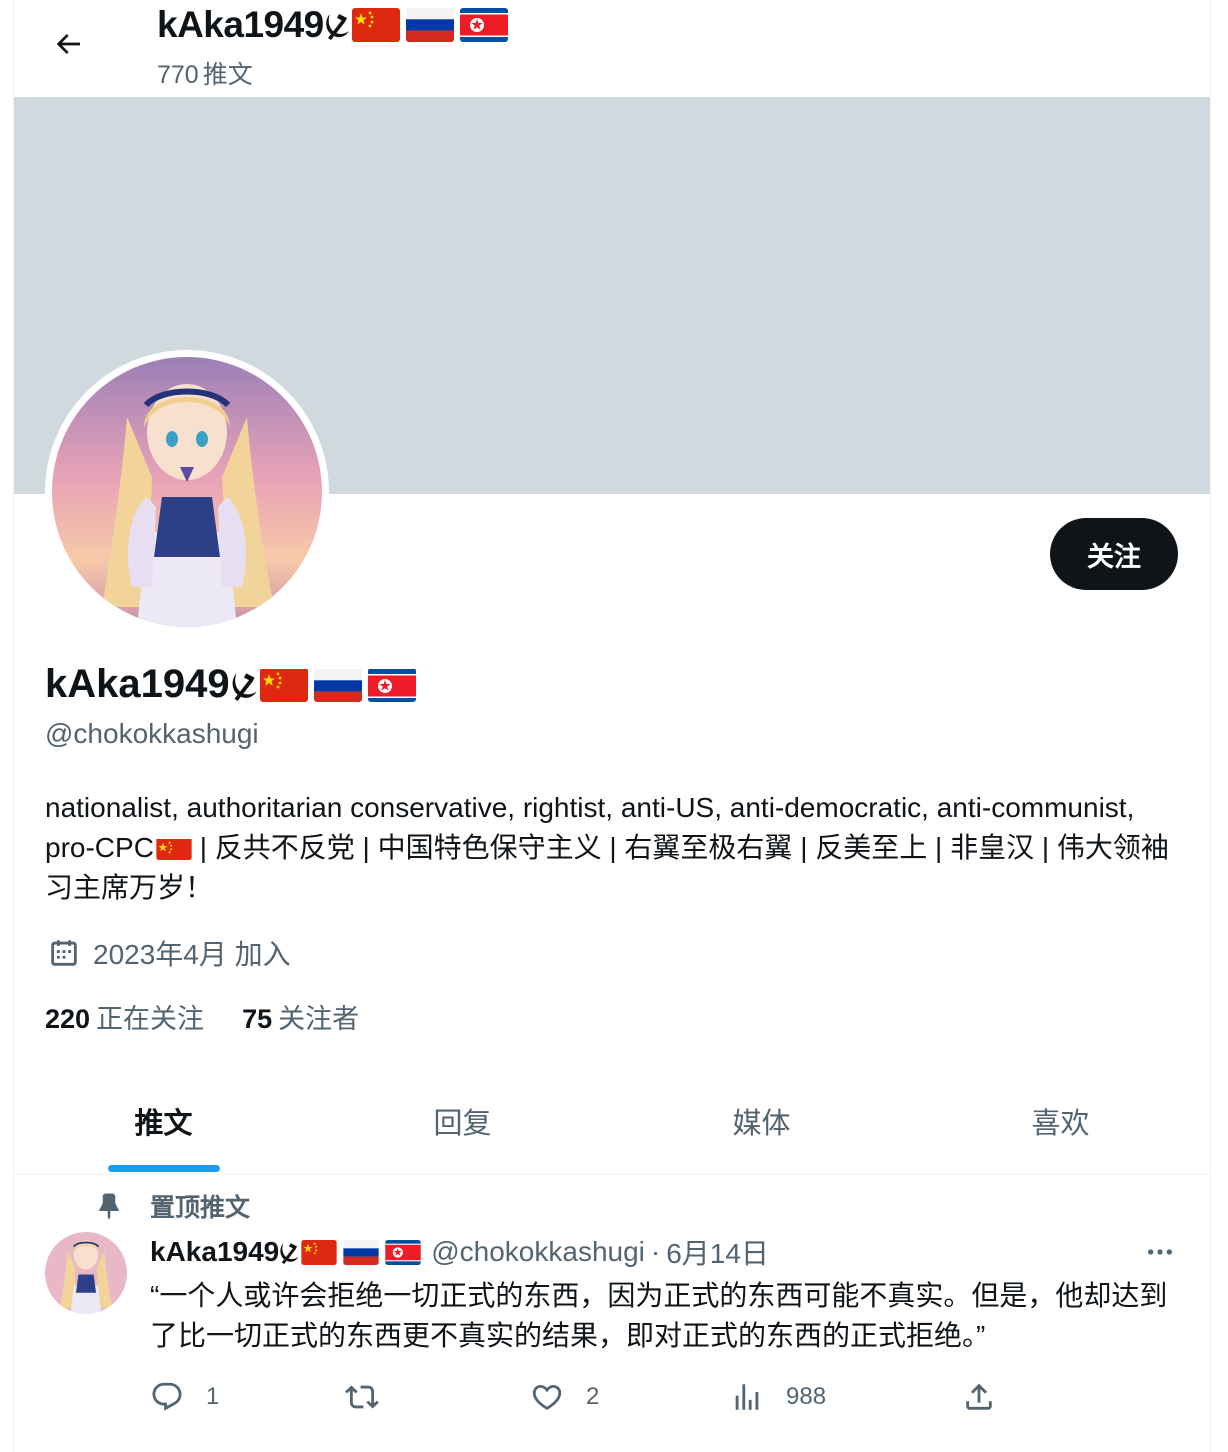  Describe the element at coordinates (167, 1396) in the screenshot. I see `reply-icon` at that location.